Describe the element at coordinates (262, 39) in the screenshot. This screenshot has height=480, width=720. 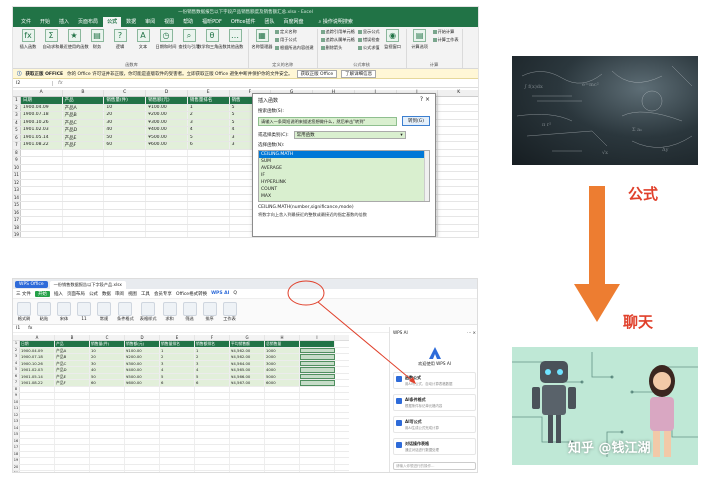
I see `name-manager-button: ▦ 名称管理器` at that location.